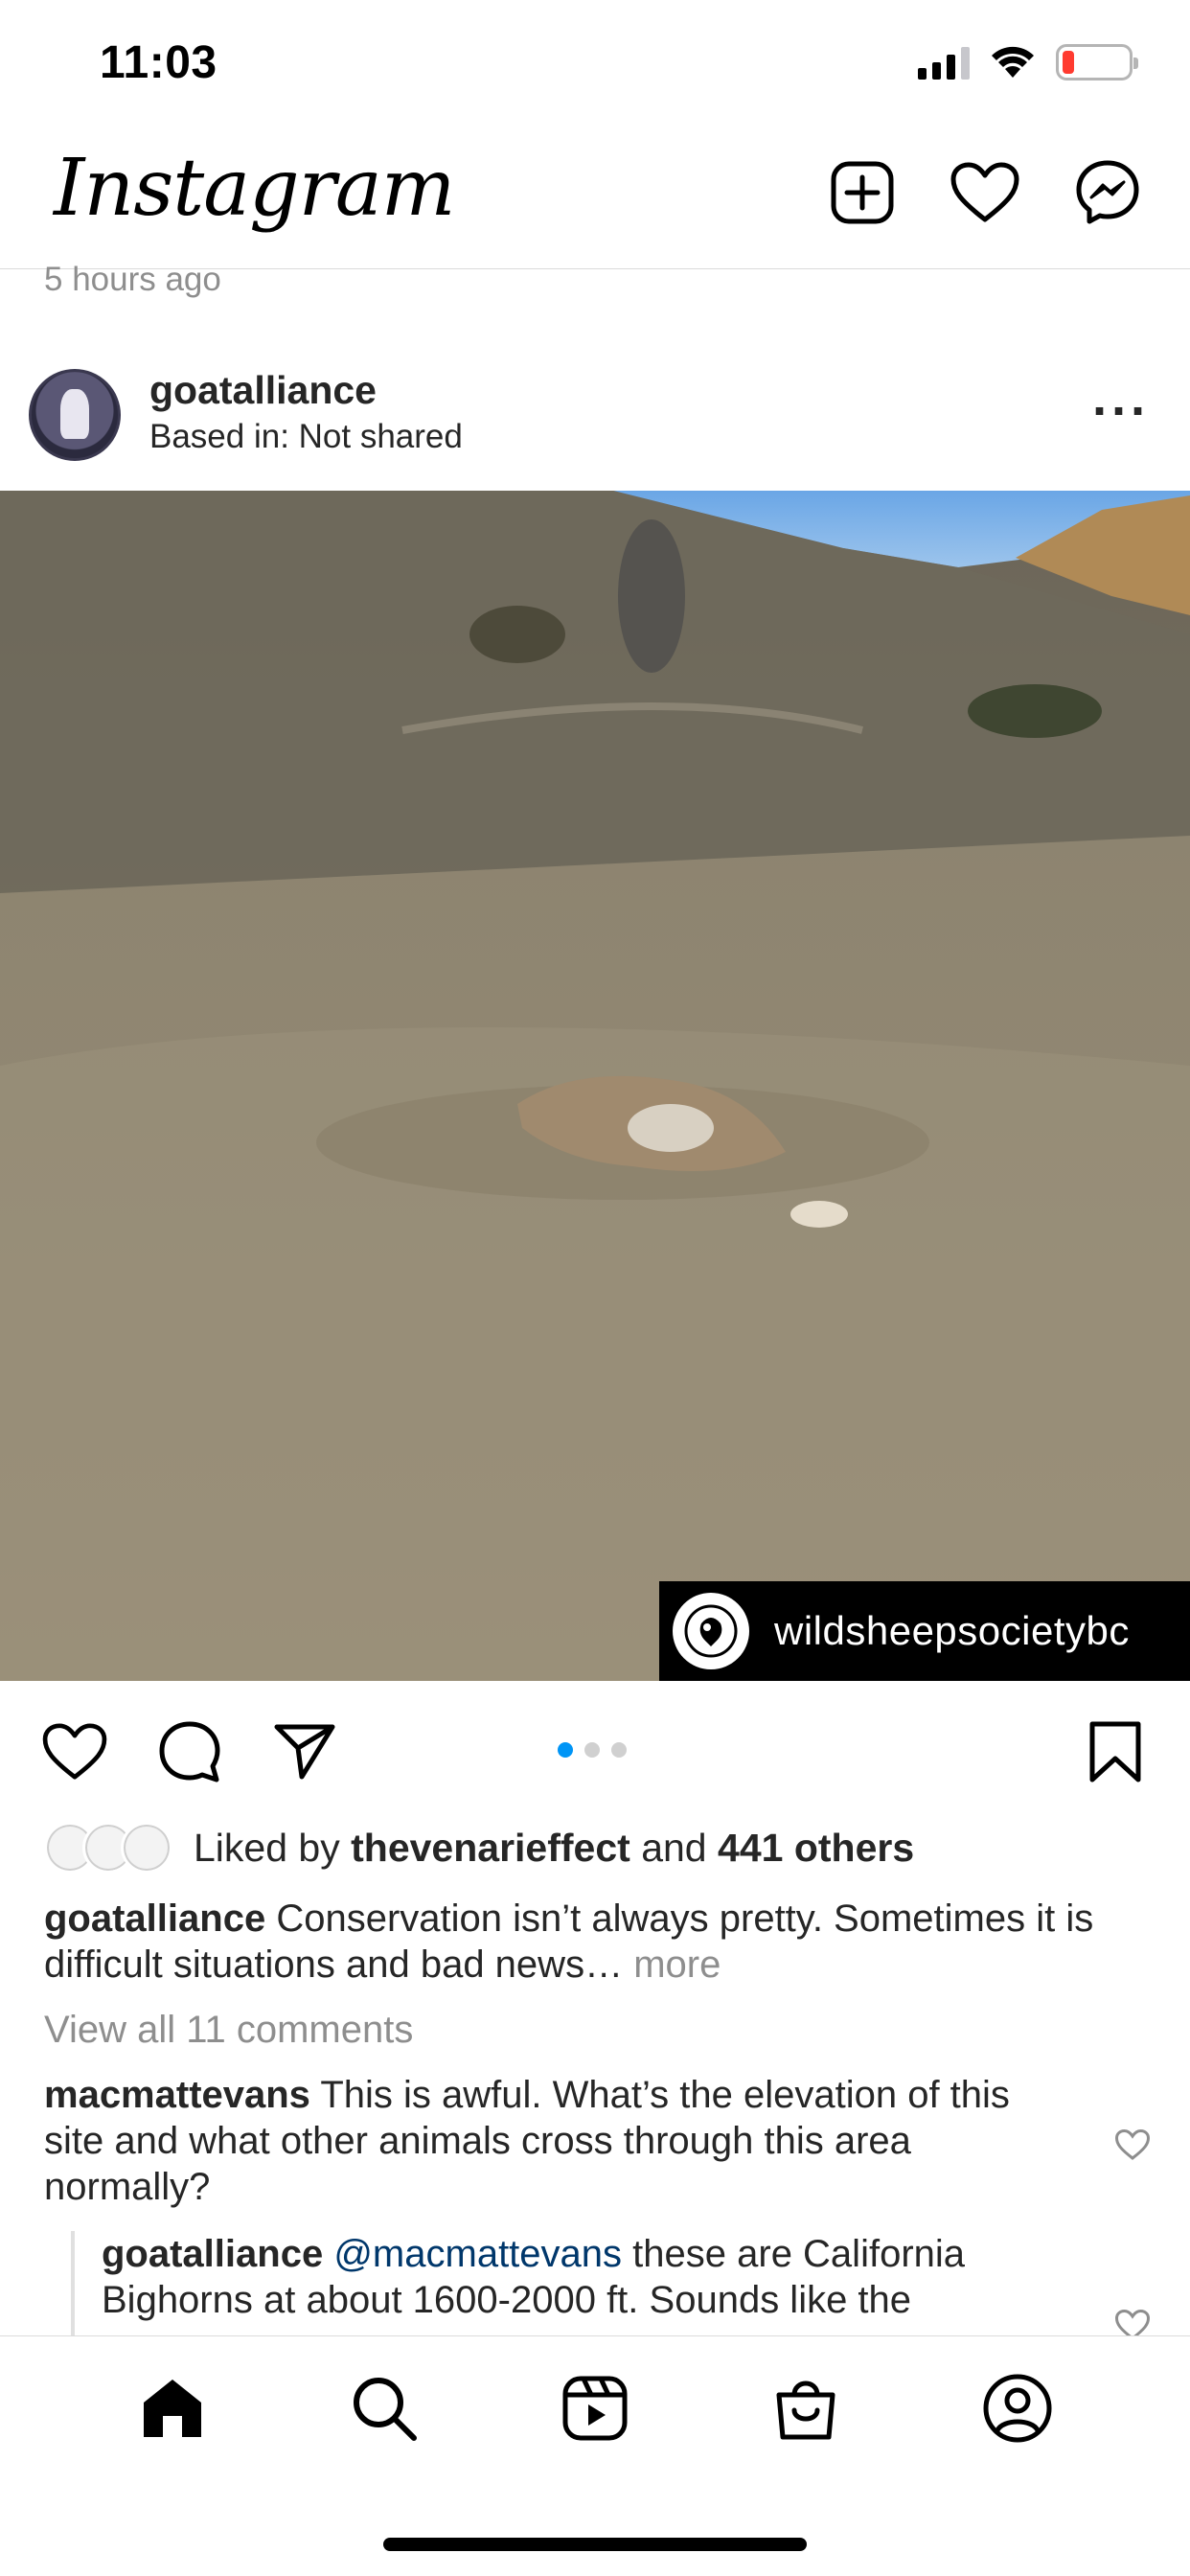  Describe the element at coordinates (944, 63) in the screenshot. I see `signal-icon` at that location.